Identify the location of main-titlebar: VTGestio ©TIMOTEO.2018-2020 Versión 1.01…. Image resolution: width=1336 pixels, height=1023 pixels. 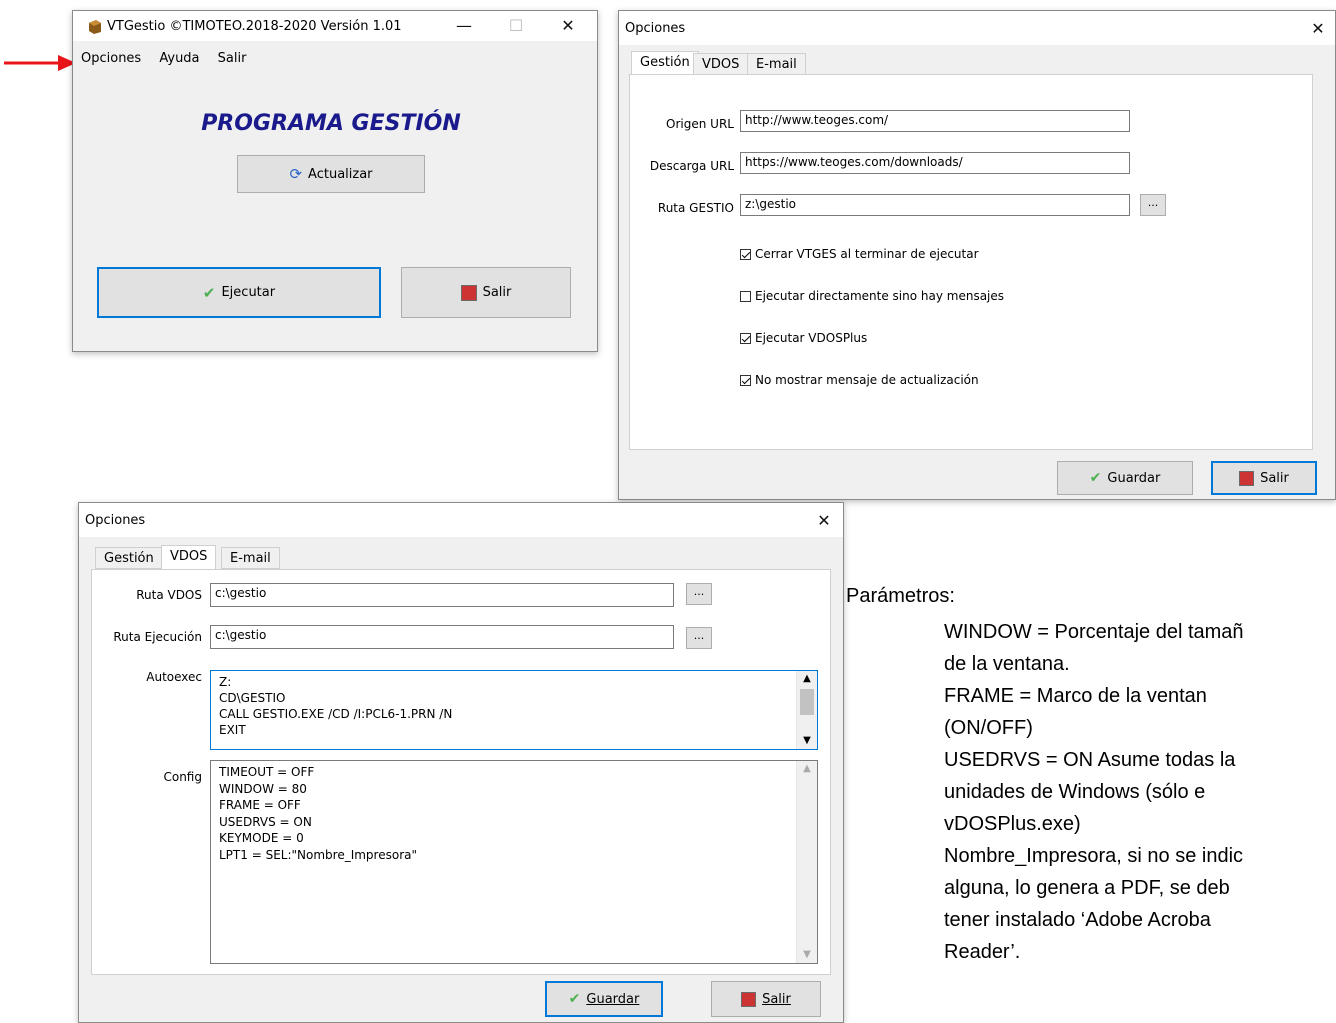
(335, 26).